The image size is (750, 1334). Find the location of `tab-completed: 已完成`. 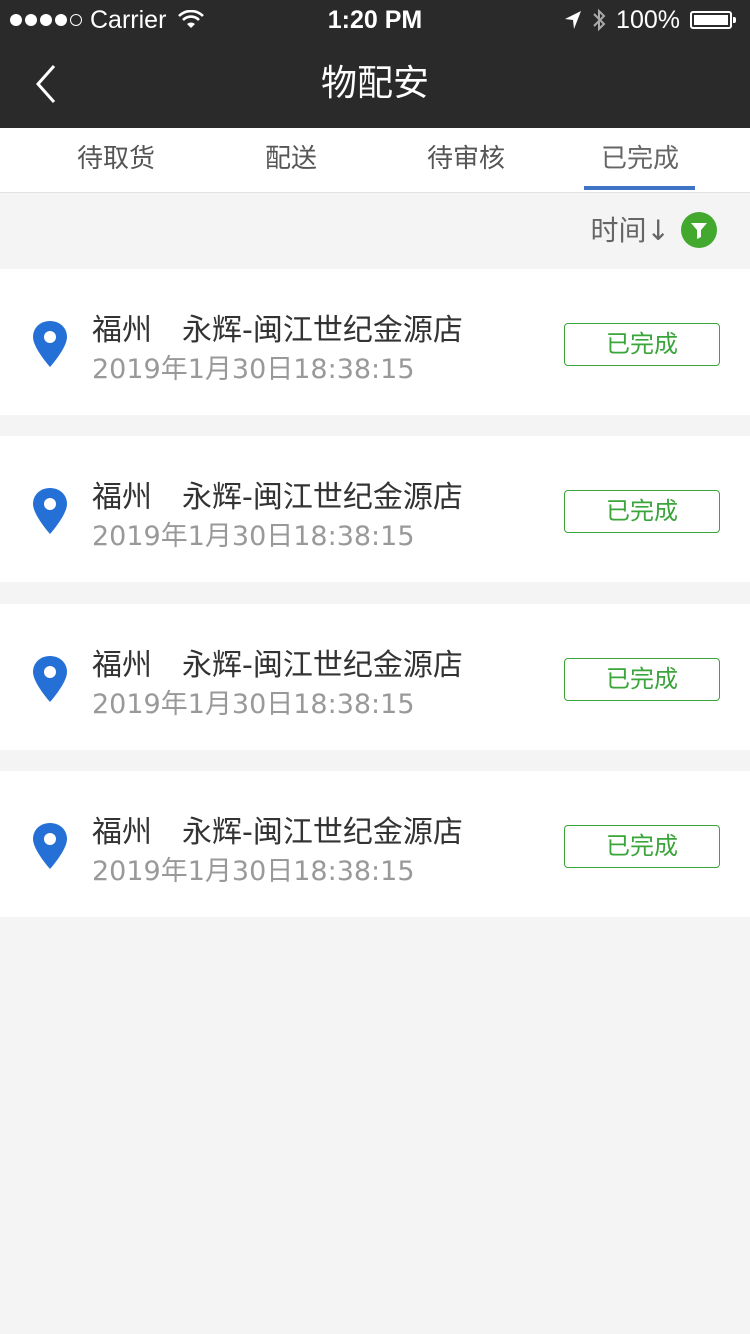

tab-completed: 已完成 is located at coordinates (640, 160).